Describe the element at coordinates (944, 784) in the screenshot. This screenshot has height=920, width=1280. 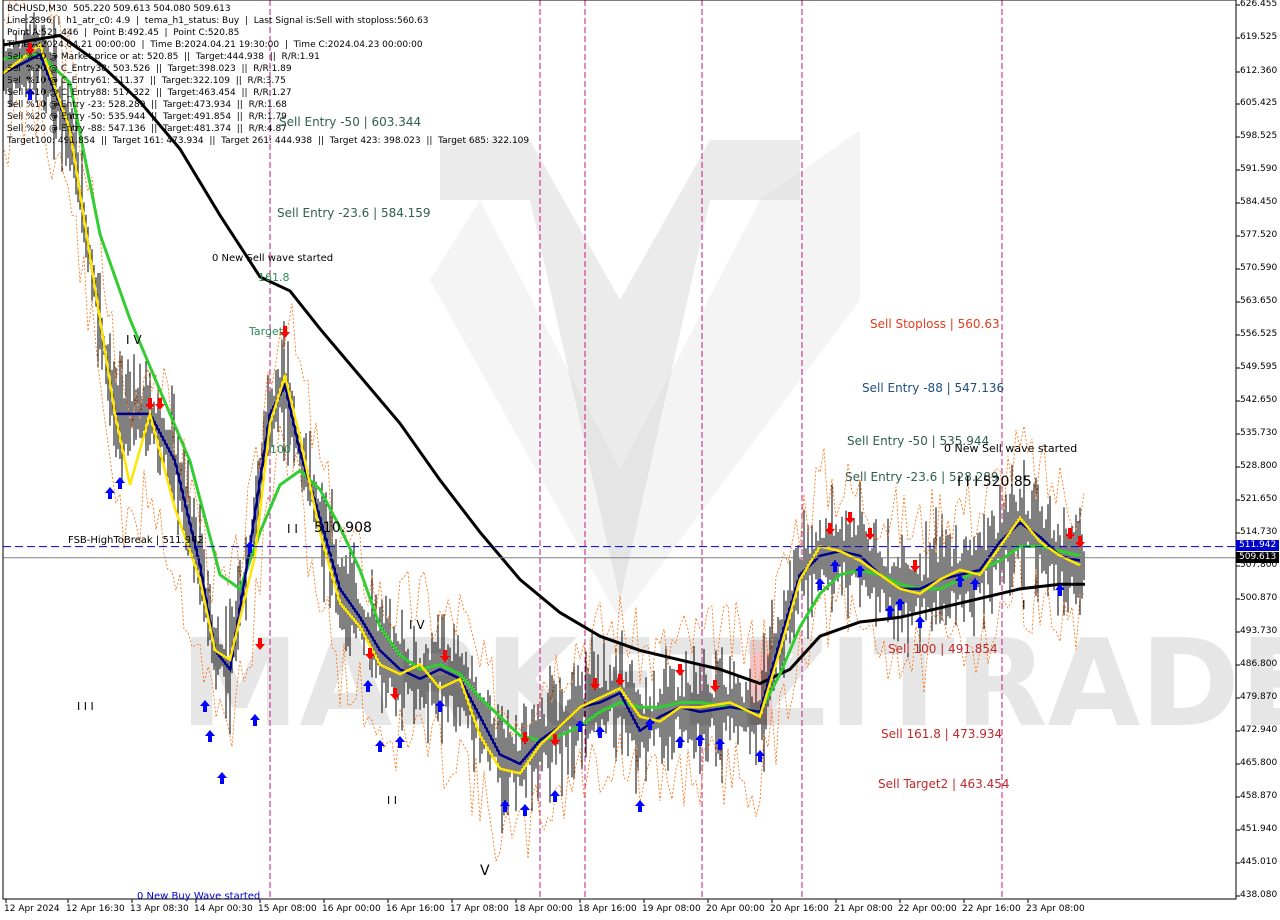
I see `chart-annotation: Sell Target2 | 463.454` at that location.